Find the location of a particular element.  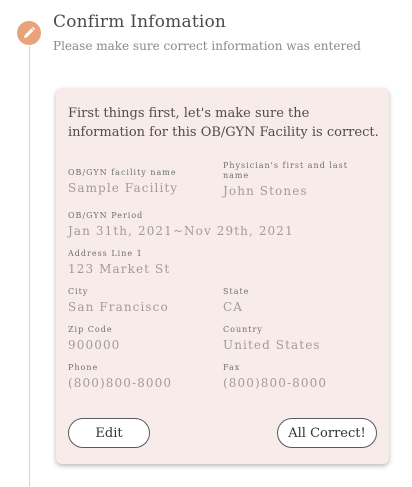

city-value: San Francisco is located at coordinates (118, 307).